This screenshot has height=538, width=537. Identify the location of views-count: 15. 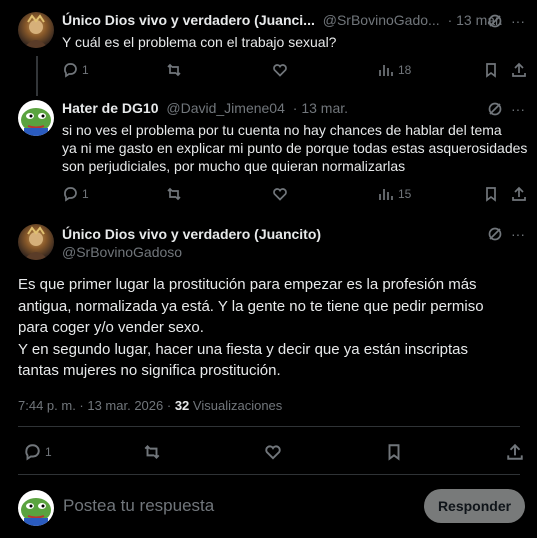
(405, 194).